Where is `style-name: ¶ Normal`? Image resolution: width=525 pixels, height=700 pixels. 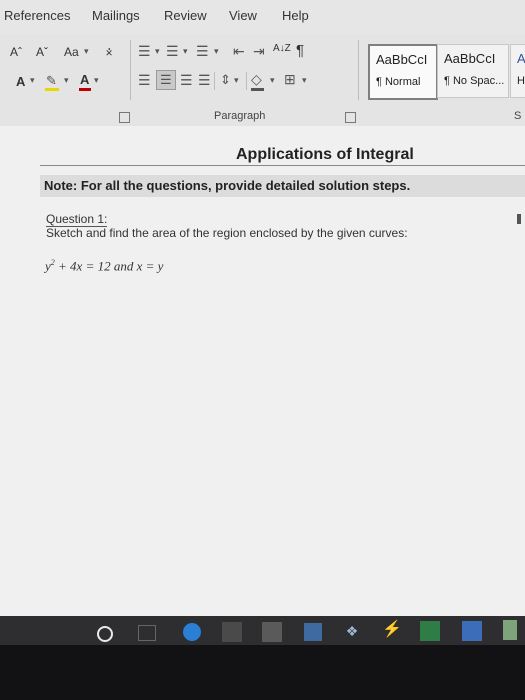 style-name: ¶ Normal is located at coordinates (398, 82).